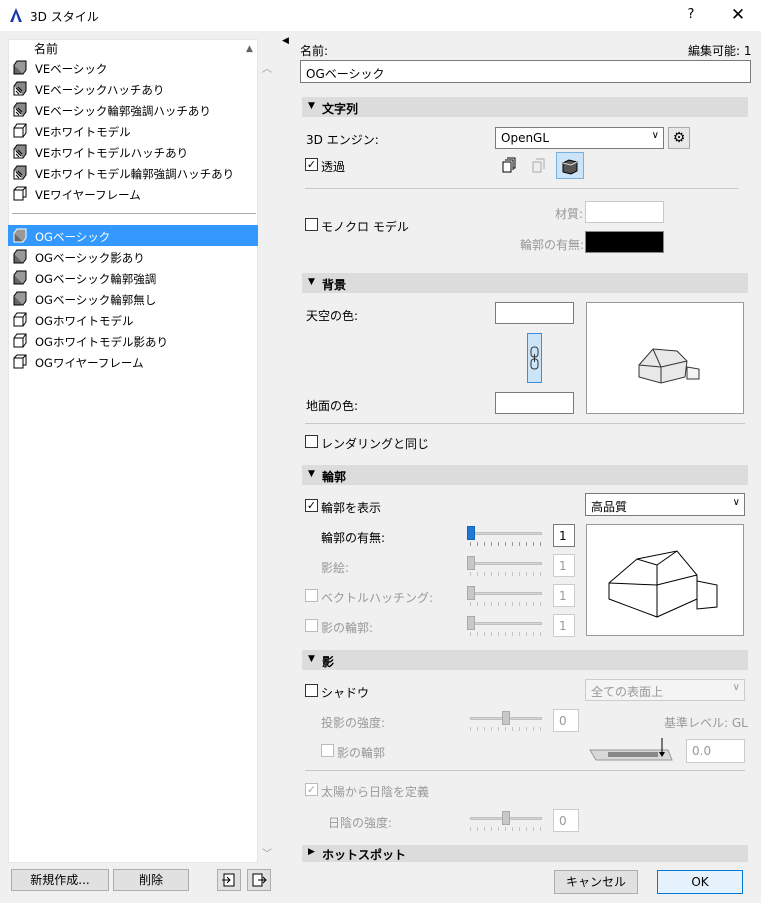 The width and height of the screenshot is (761, 903). Describe the element at coordinates (509, 165) in the screenshot. I see `transparency-full-icon` at that location.